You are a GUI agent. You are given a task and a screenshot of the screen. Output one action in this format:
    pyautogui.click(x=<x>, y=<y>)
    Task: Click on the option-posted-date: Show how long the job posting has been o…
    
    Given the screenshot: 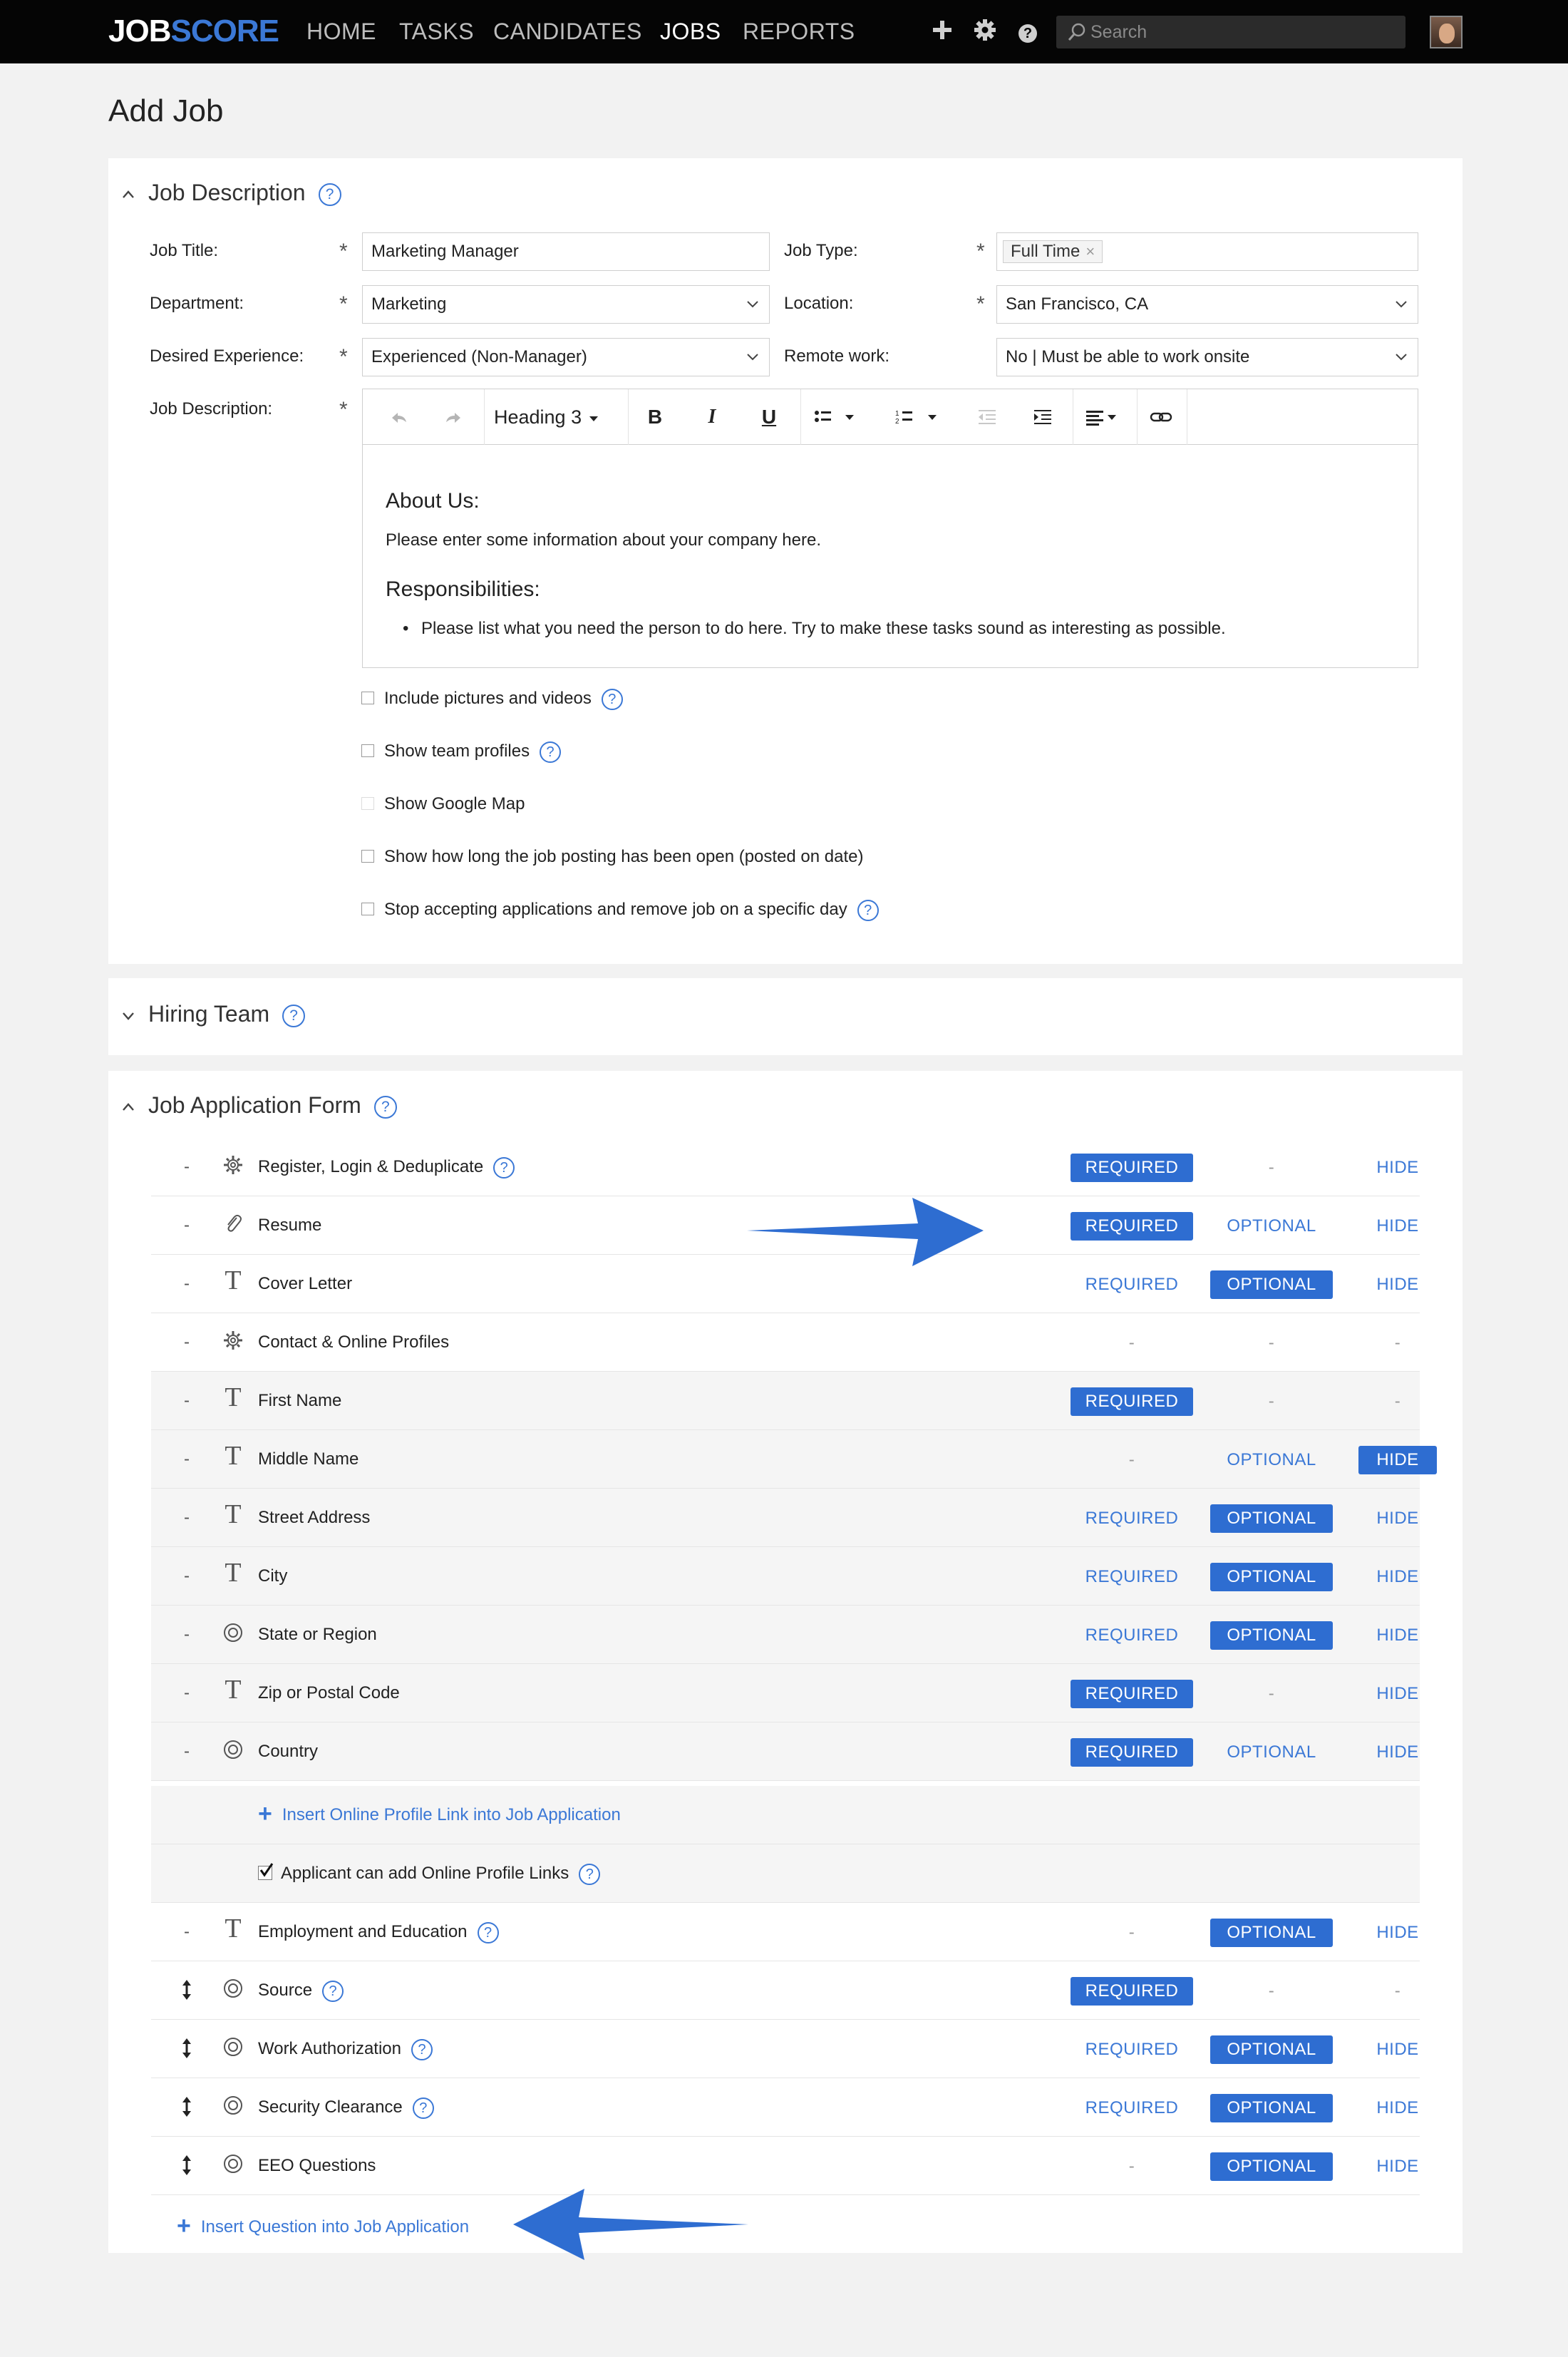 What is the action you would take?
    pyautogui.click(x=612, y=857)
    